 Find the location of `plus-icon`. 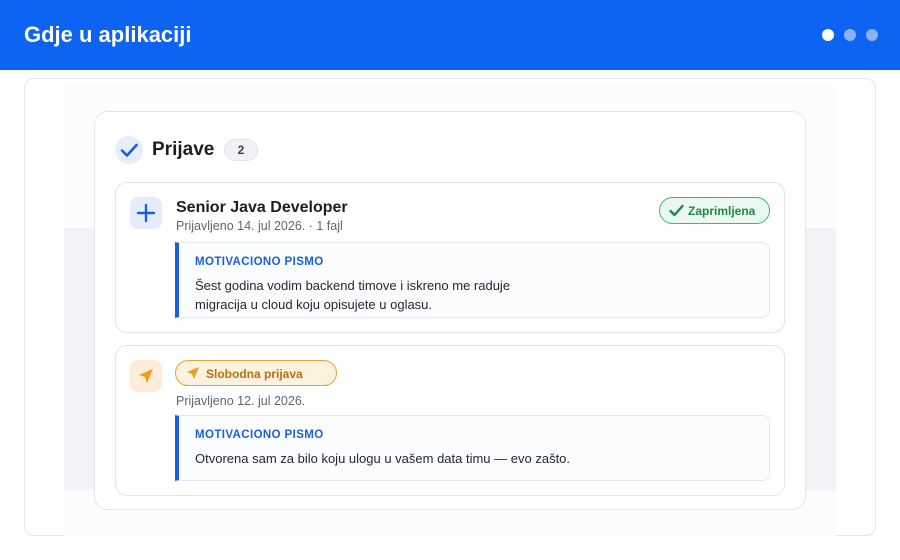

plus-icon is located at coordinates (146, 213).